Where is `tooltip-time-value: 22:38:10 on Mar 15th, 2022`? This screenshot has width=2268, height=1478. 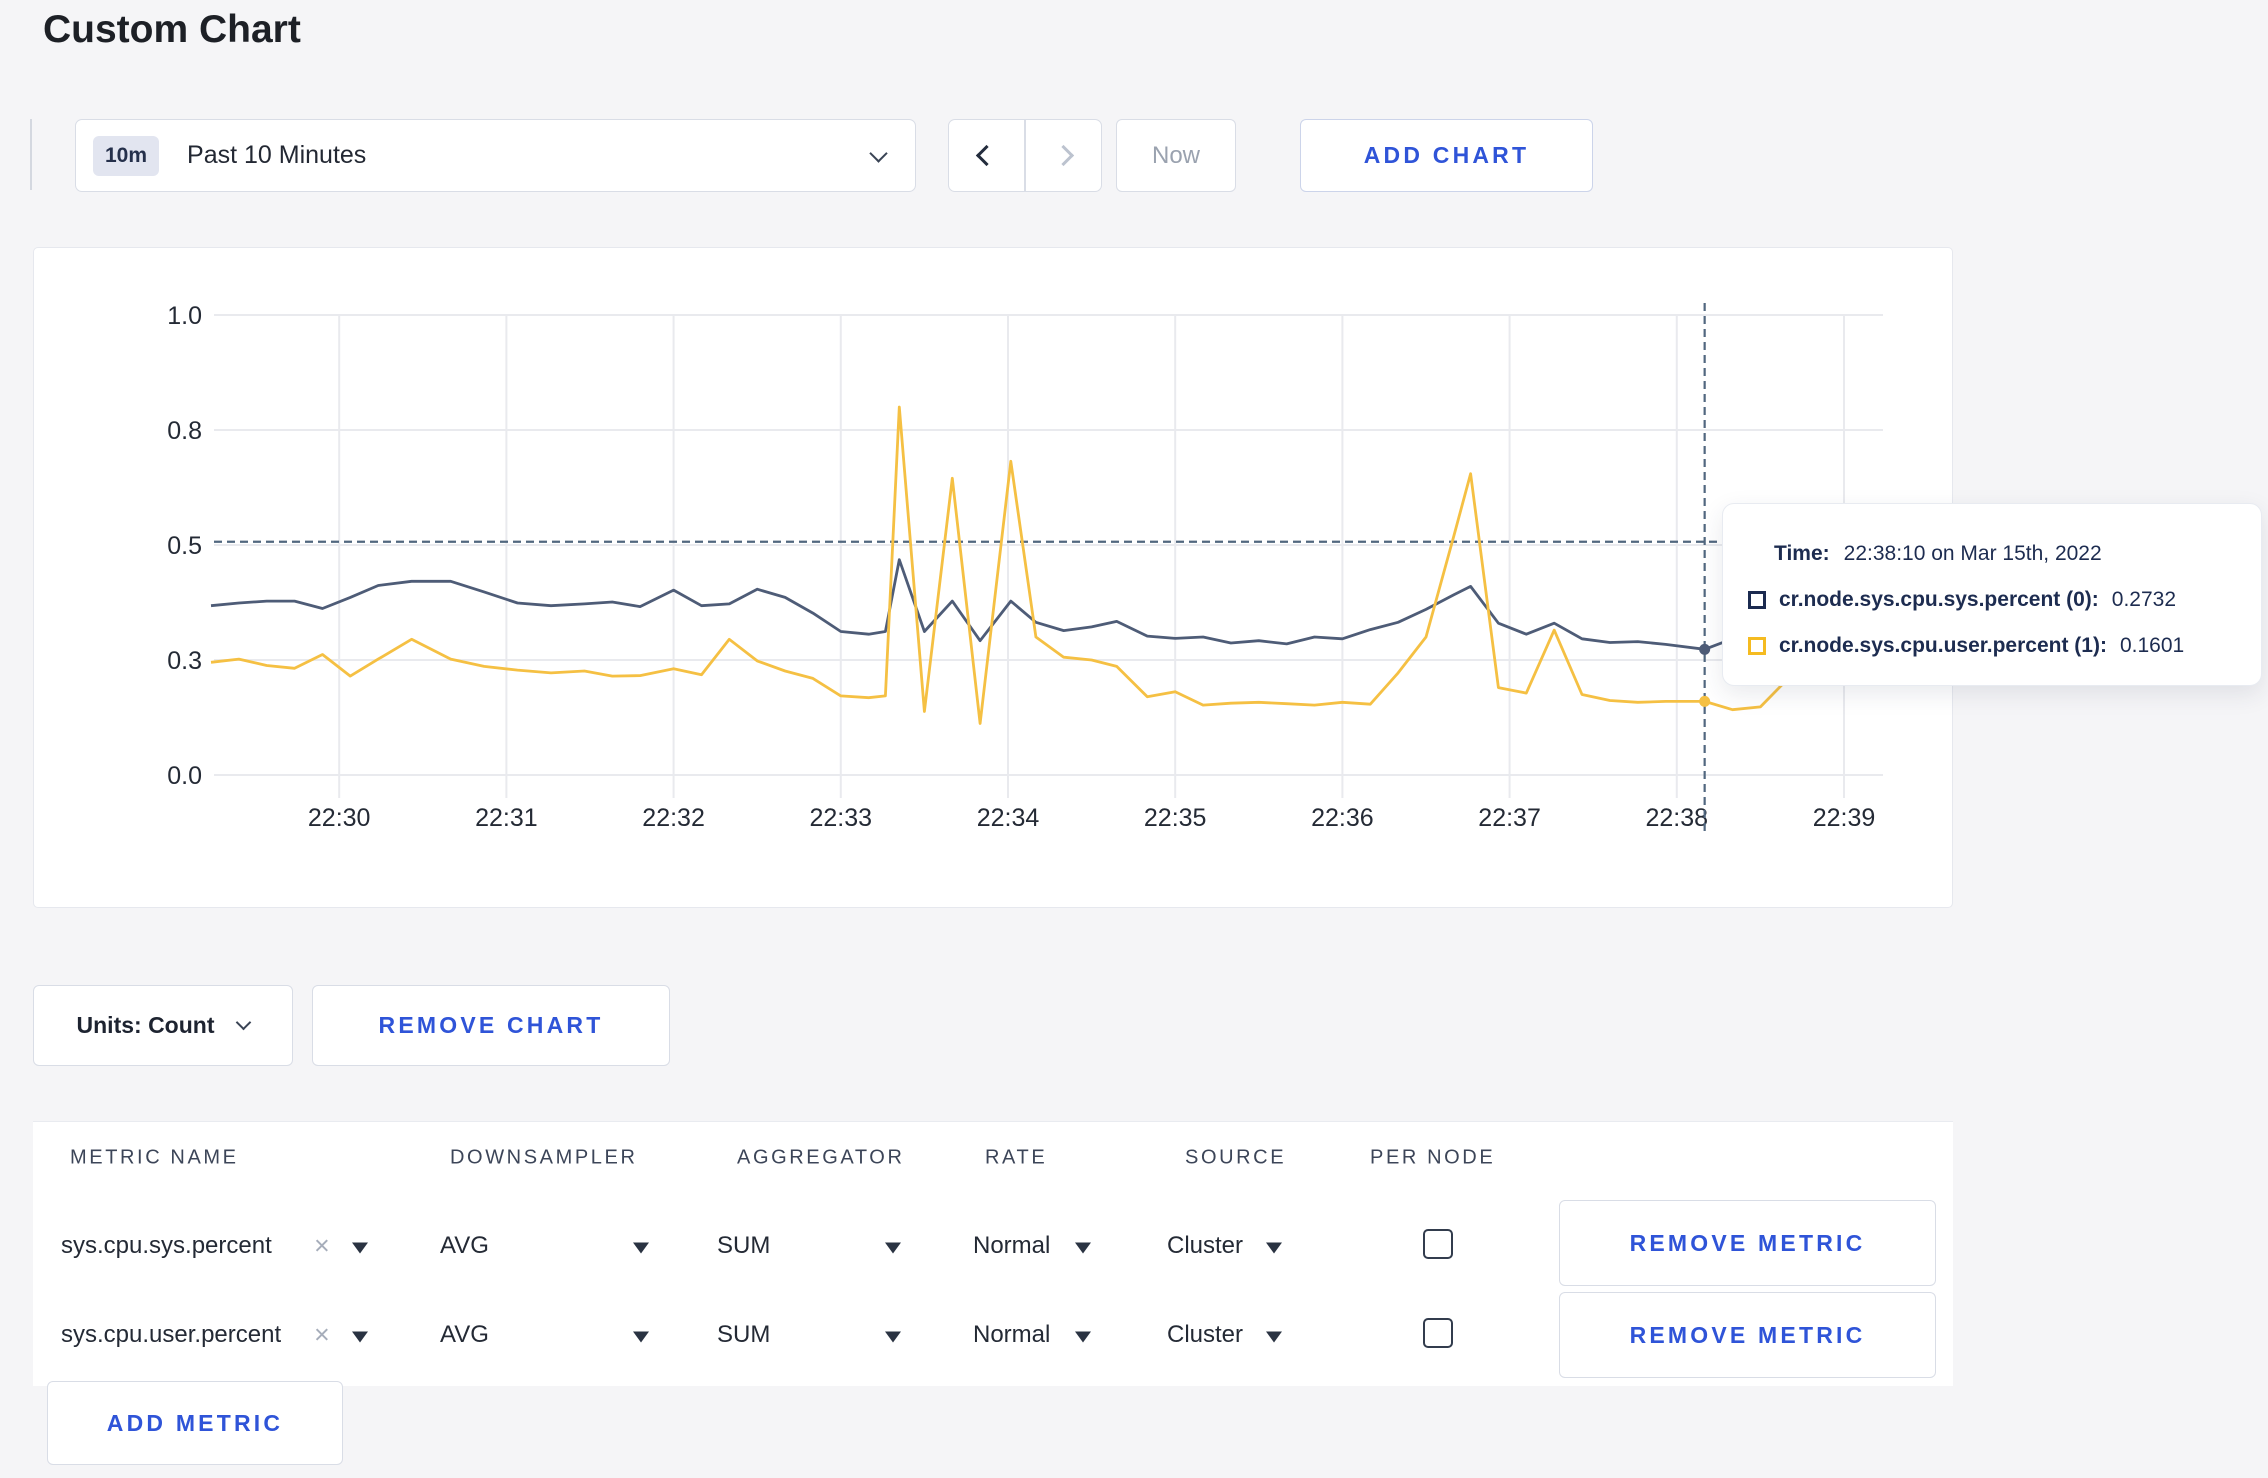 tooltip-time-value: 22:38:10 on Mar 15th, 2022 is located at coordinates (1972, 553).